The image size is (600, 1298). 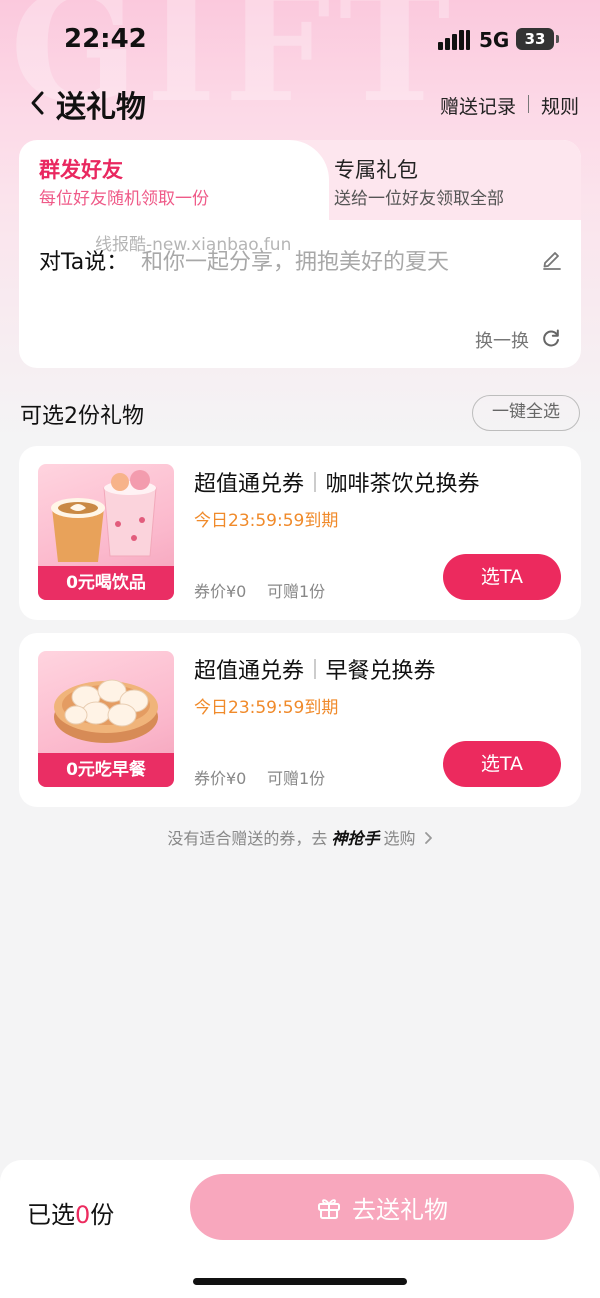 I want to click on gift-box-icon, so click(x=329, y=1209).